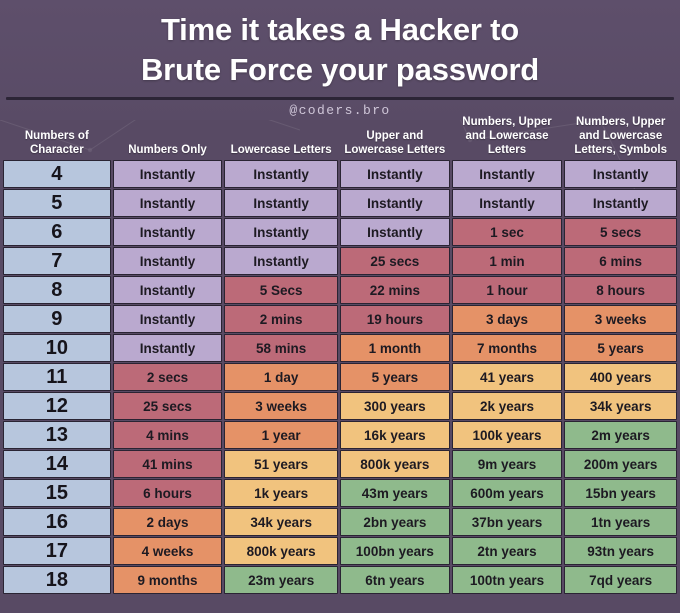  What do you see at coordinates (57, 551) in the screenshot?
I see `char-count-cell: 17` at bounding box center [57, 551].